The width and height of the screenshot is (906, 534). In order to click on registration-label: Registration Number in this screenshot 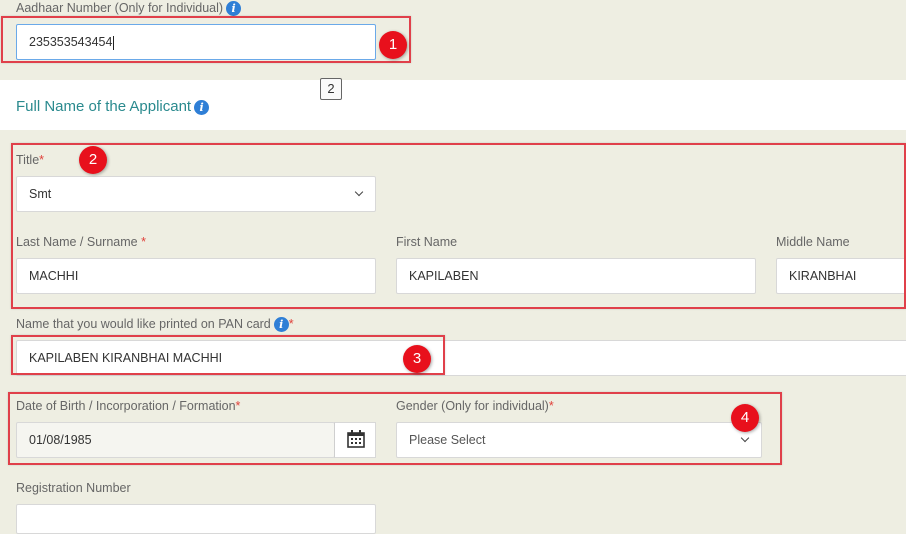, I will do `click(73, 488)`.